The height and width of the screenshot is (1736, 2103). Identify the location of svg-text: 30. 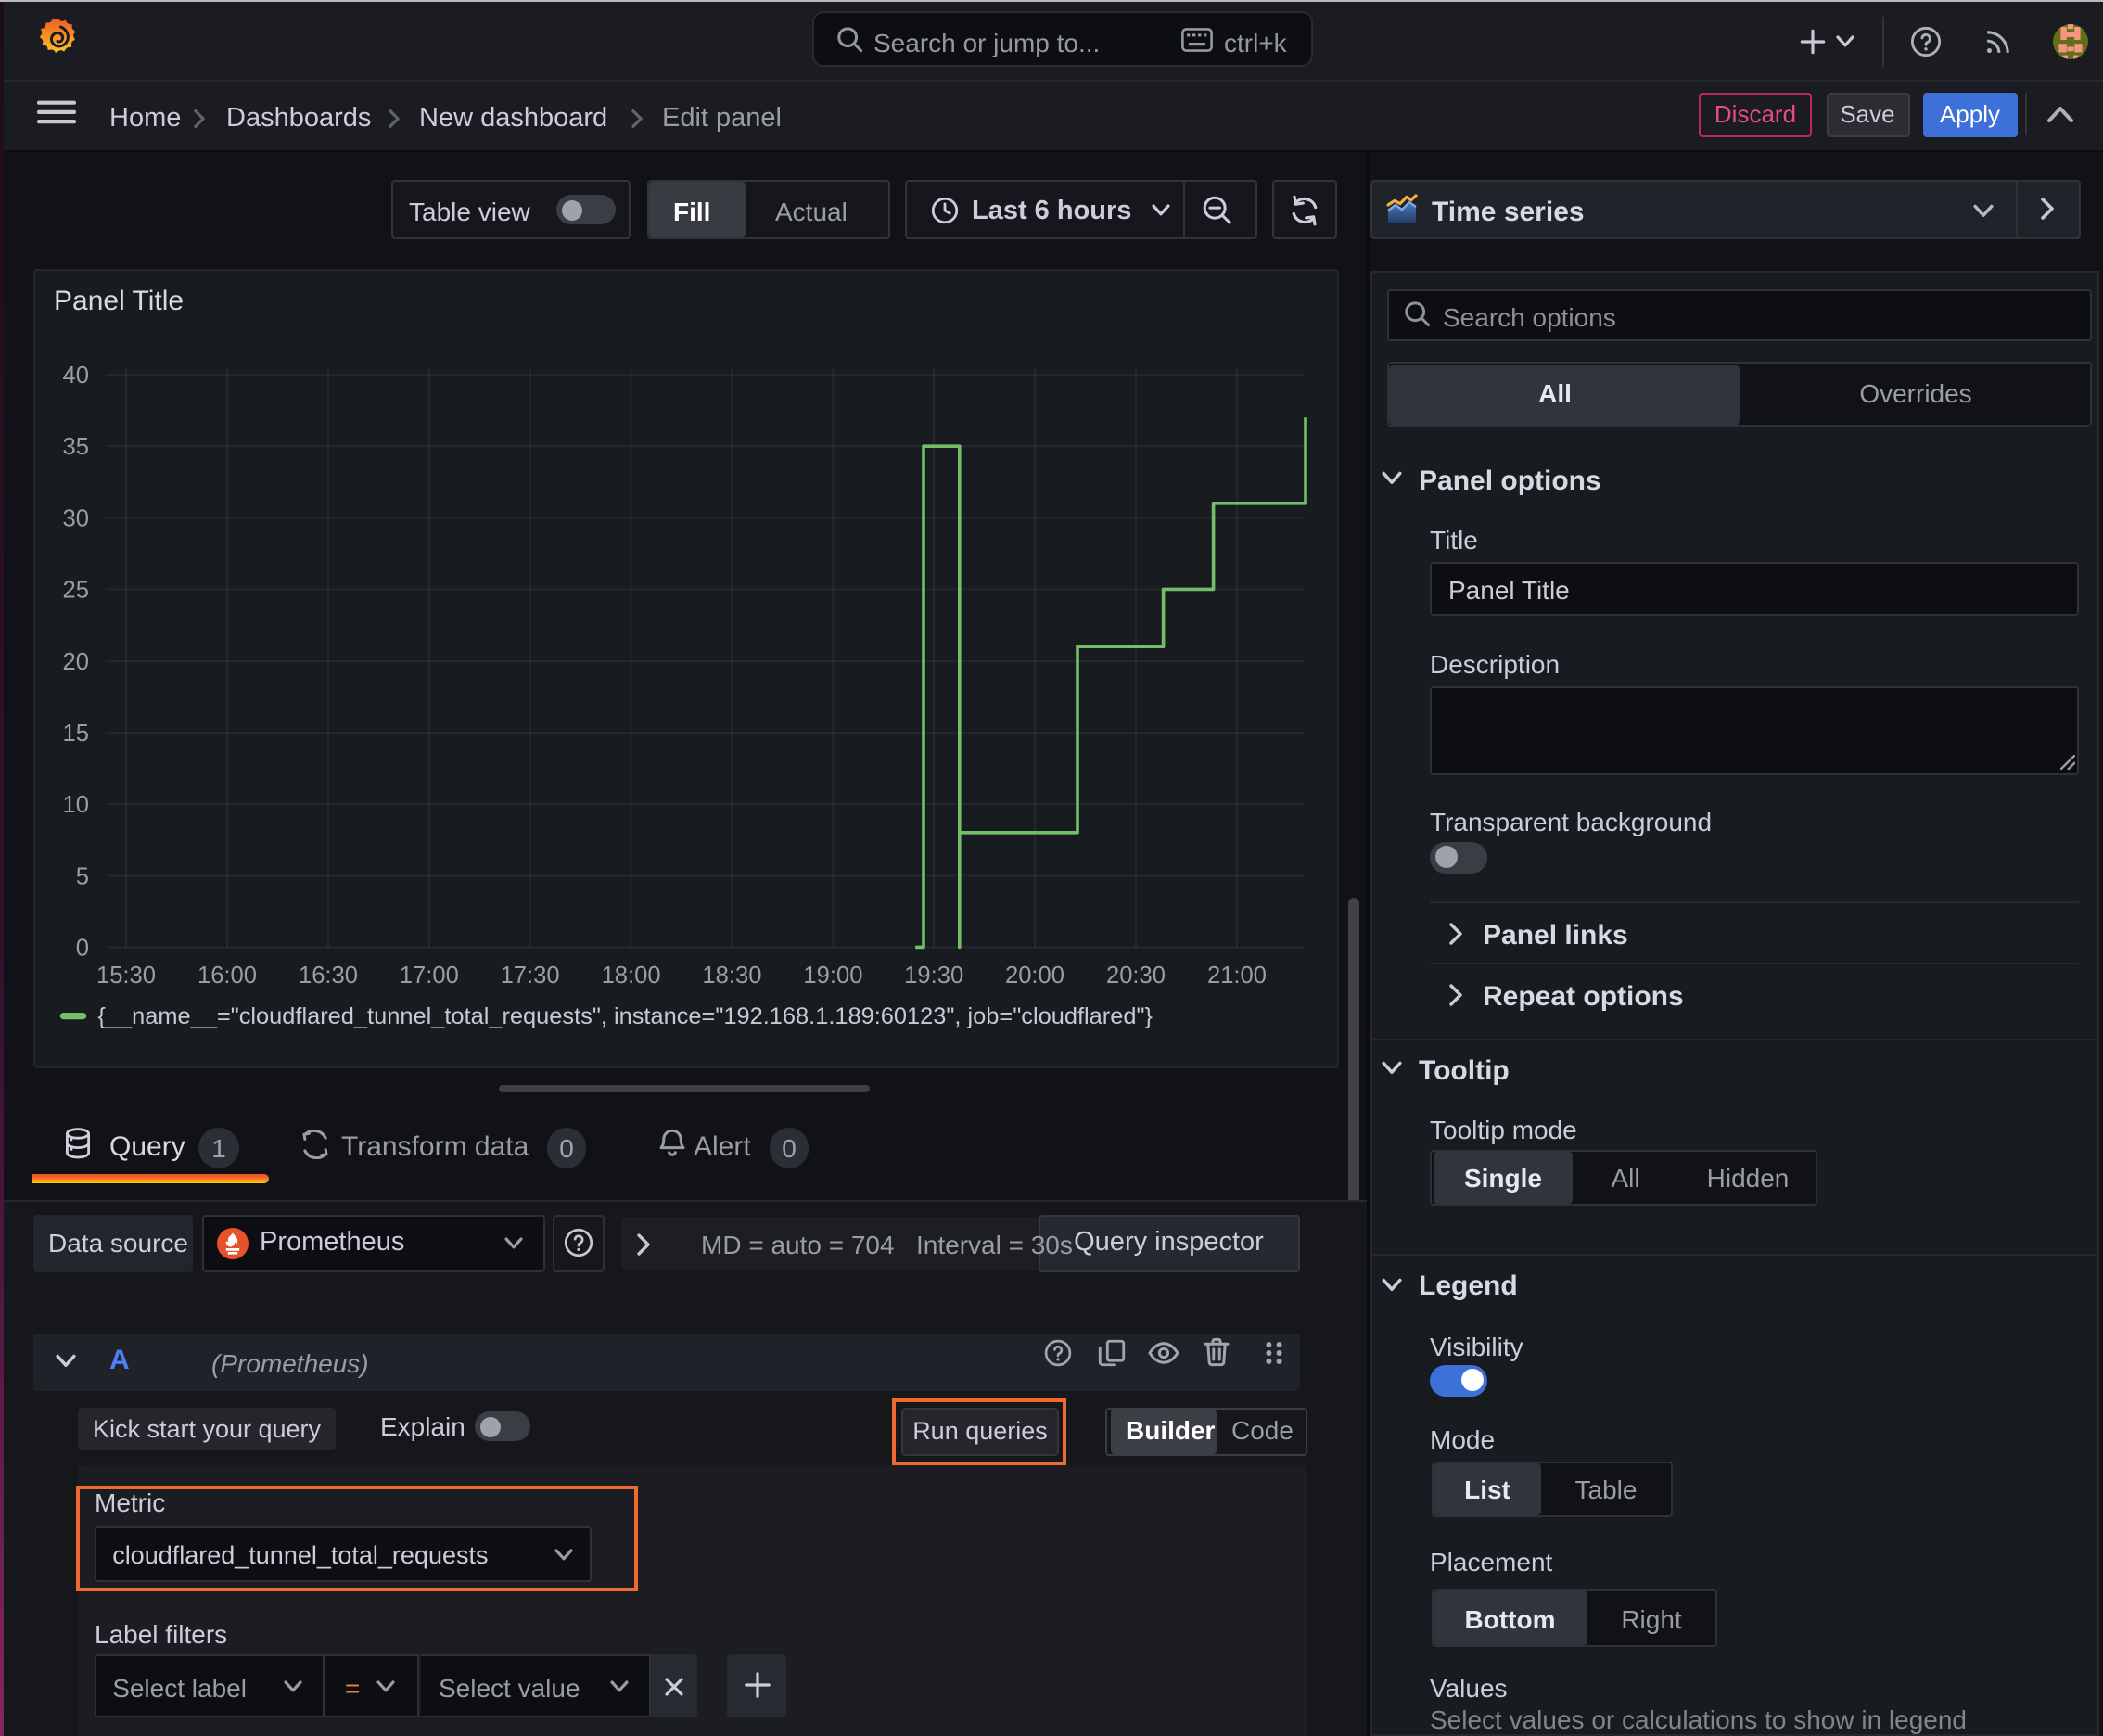
(76, 518).